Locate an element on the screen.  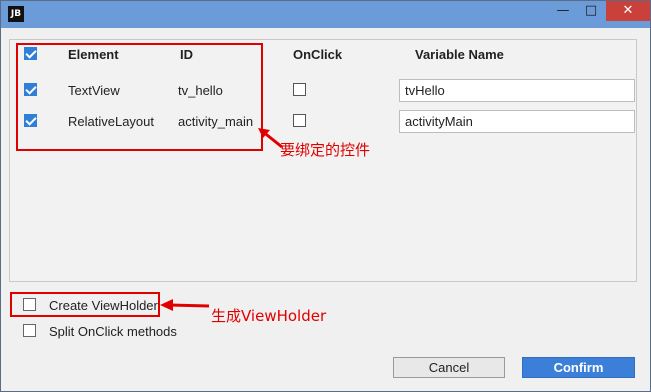
split-onclick-checkbox is located at coordinates (29, 330).